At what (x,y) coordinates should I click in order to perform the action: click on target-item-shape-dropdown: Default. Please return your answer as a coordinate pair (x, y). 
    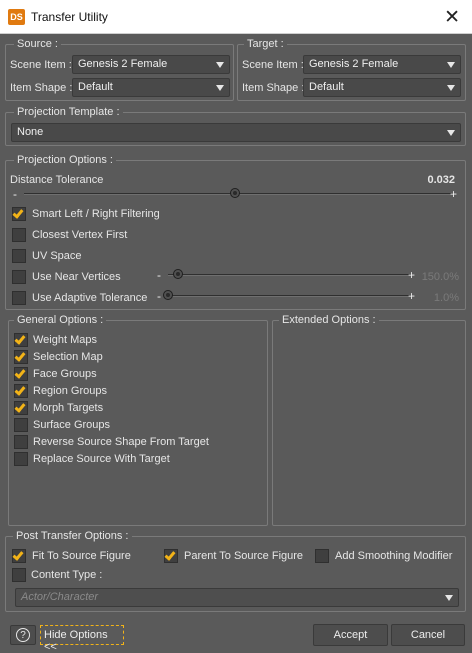
    Looking at the image, I should click on (382, 87).